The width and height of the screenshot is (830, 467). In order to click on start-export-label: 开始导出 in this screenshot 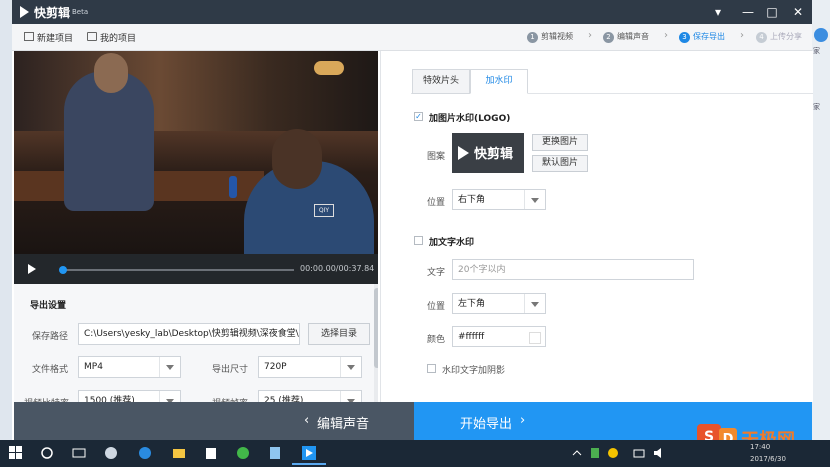, I will do `click(486, 424)`.